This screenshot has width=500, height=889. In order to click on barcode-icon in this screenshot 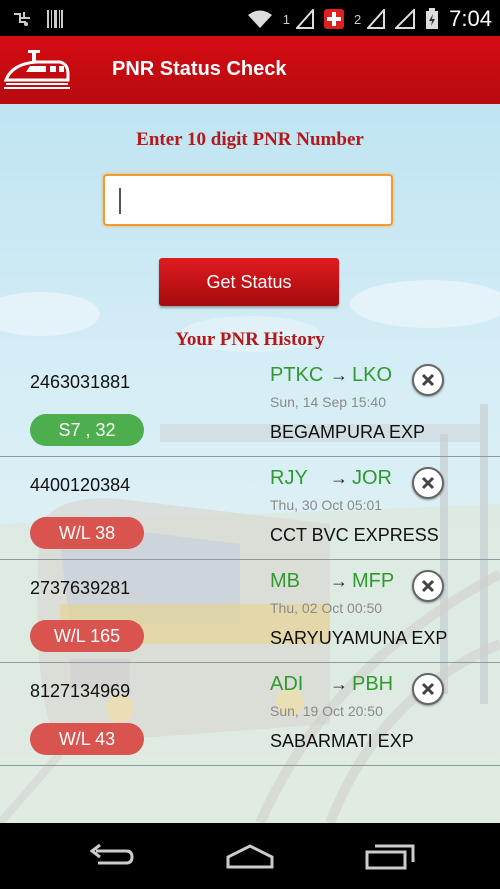, I will do `click(55, 19)`.